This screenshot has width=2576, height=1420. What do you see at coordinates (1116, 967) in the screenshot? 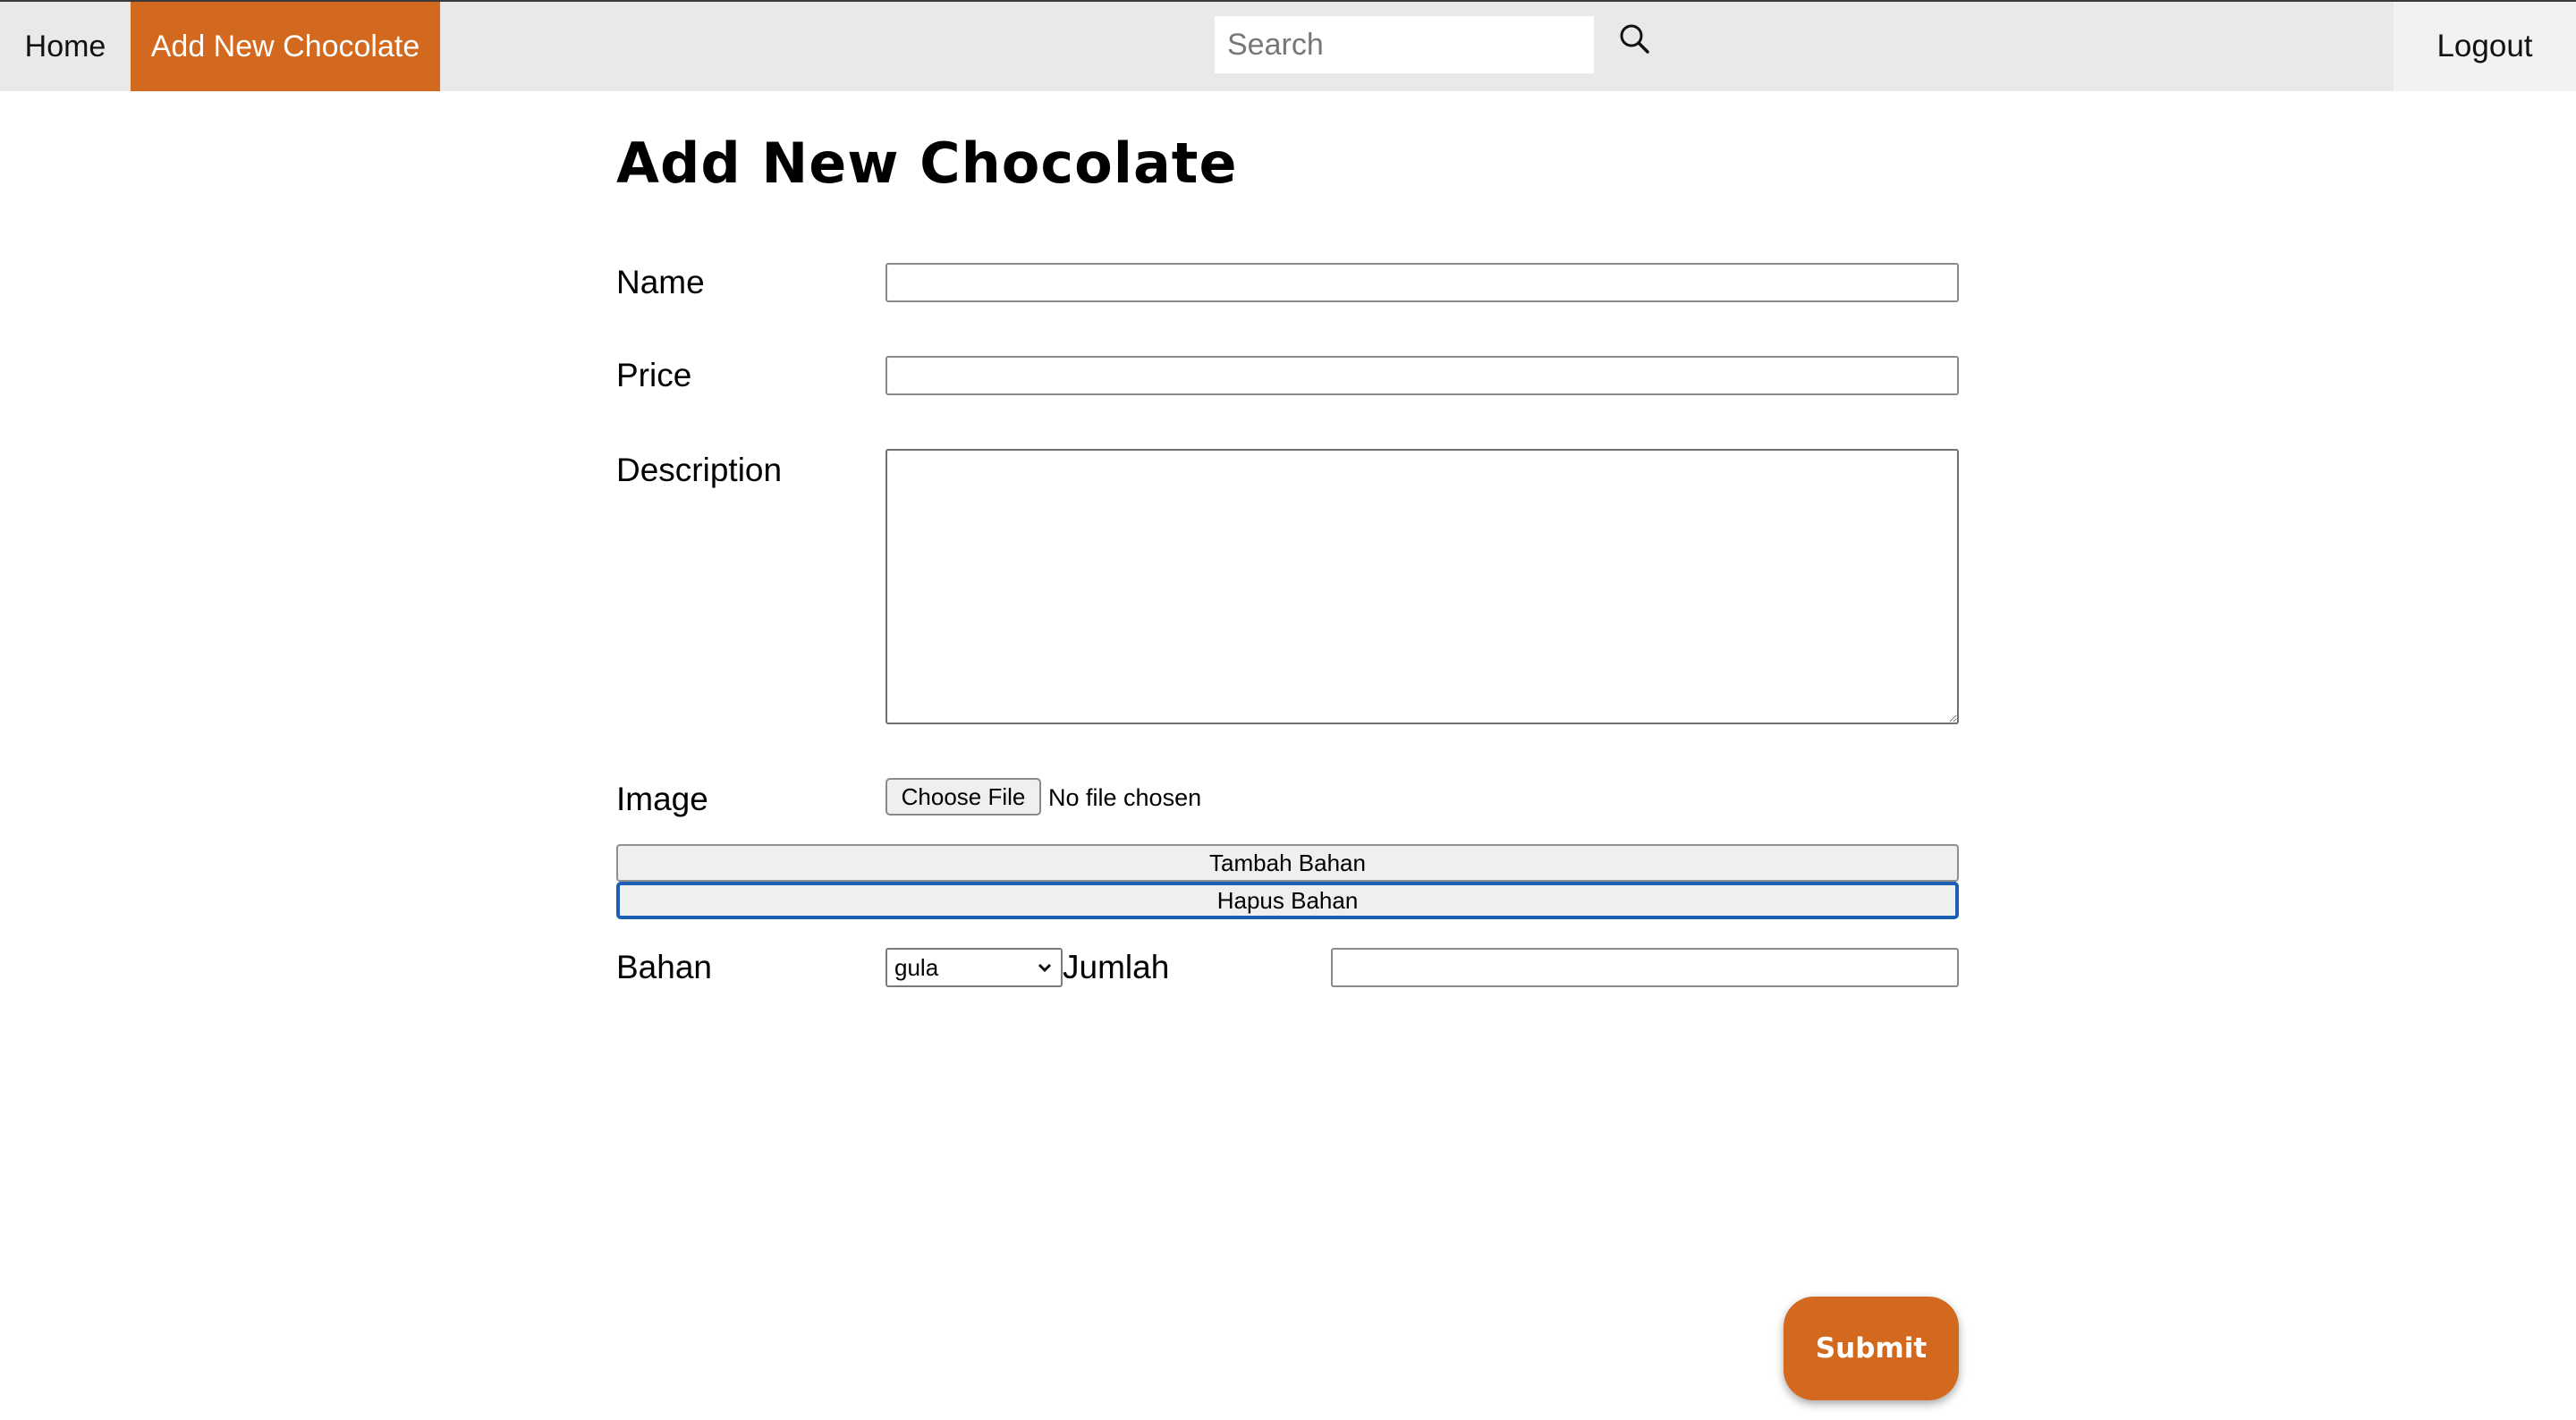
I see `amount-label: Jumlah` at bounding box center [1116, 967].